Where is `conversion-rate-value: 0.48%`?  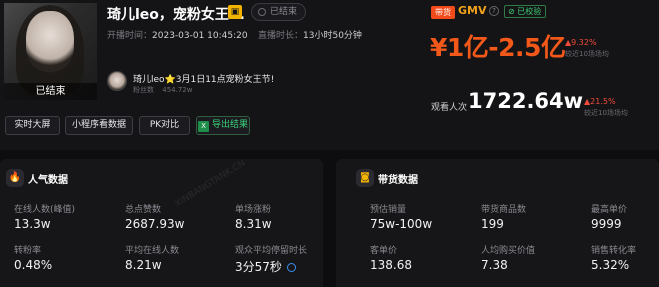
conversion-rate-value: 0.48% is located at coordinates (33, 265).